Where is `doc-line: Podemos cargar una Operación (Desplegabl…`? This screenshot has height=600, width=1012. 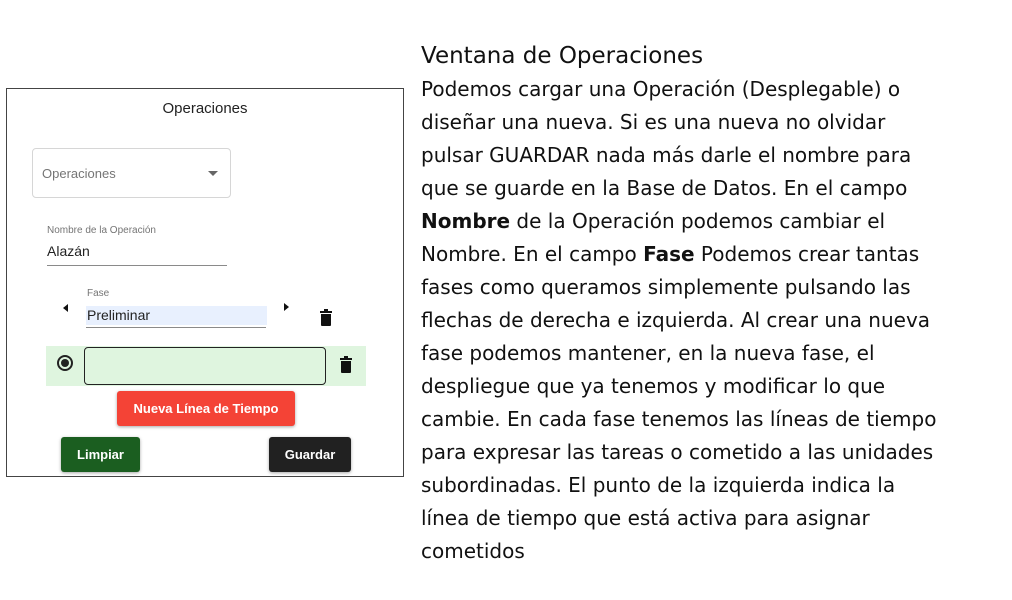 doc-line: Podemos cargar una Operación (Desplegabl… is located at coordinates (661, 89).